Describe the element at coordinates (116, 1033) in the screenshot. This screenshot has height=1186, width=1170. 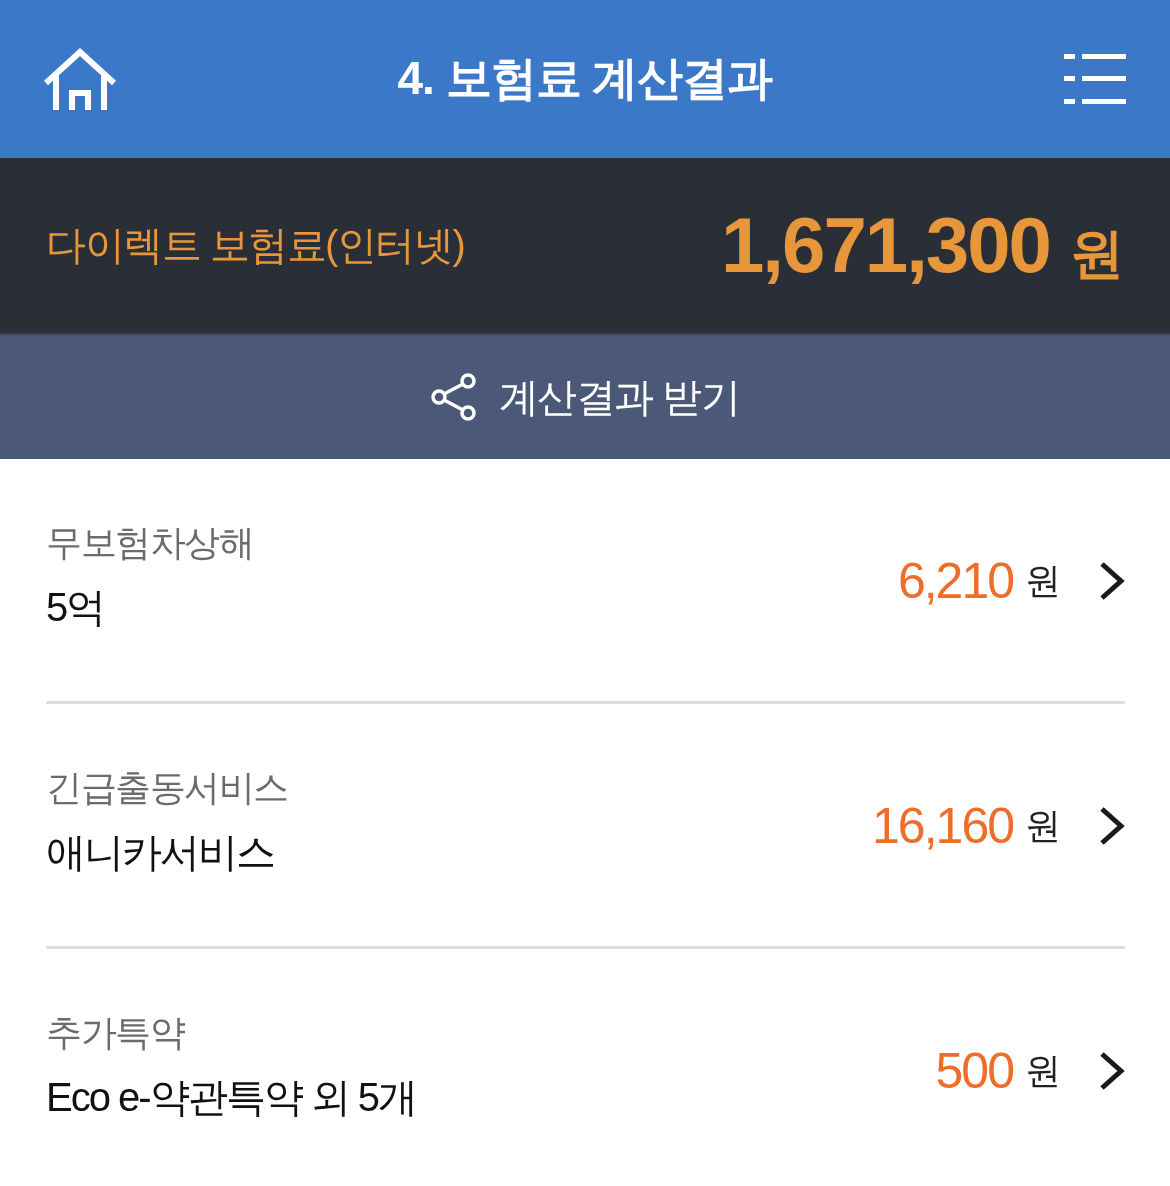
I see `coverage-label: 추가특약` at that location.